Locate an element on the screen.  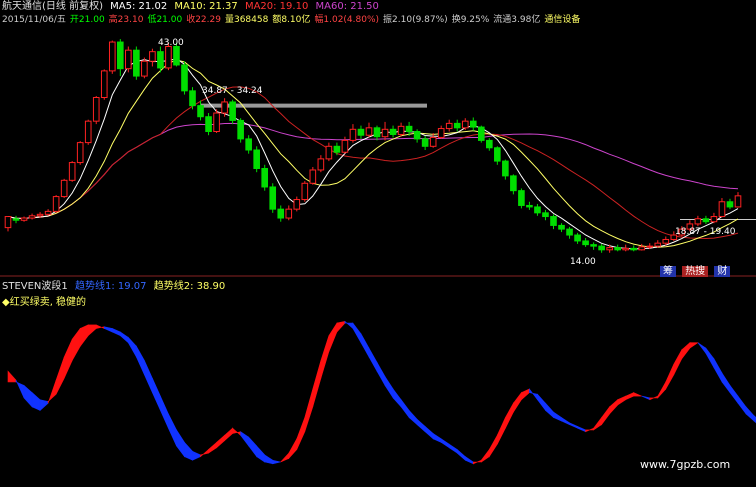
stock-title: 航天通信(日线 前复权) is located at coordinates (52, 6).